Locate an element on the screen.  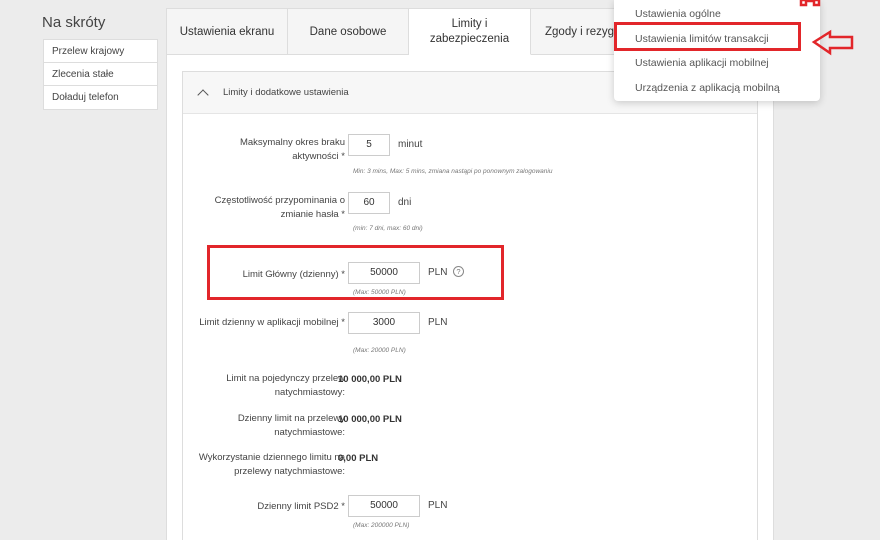
annotation-overlay is located at coordinates (826, 28).